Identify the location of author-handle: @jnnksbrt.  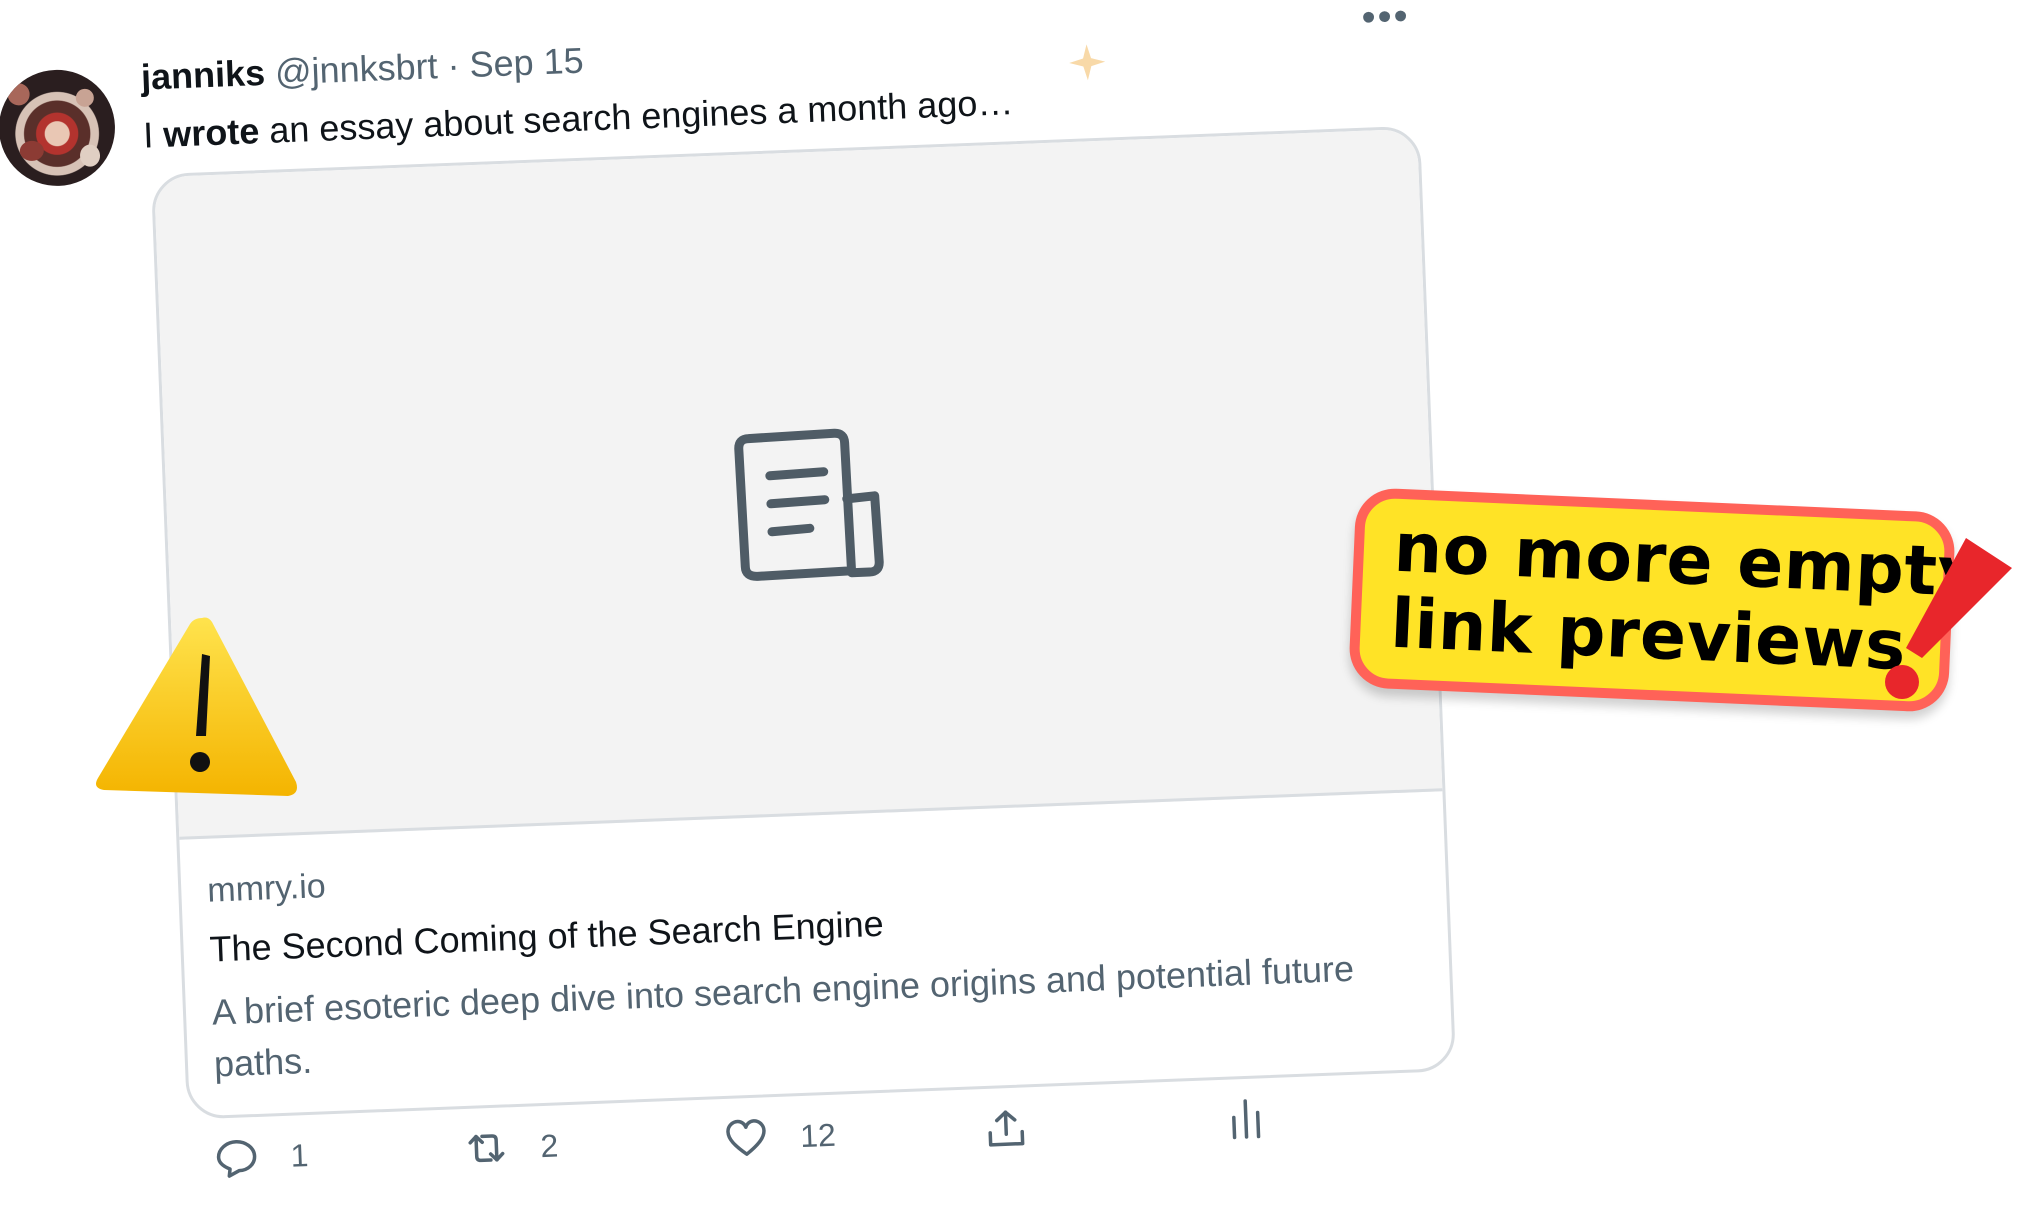
(356, 68).